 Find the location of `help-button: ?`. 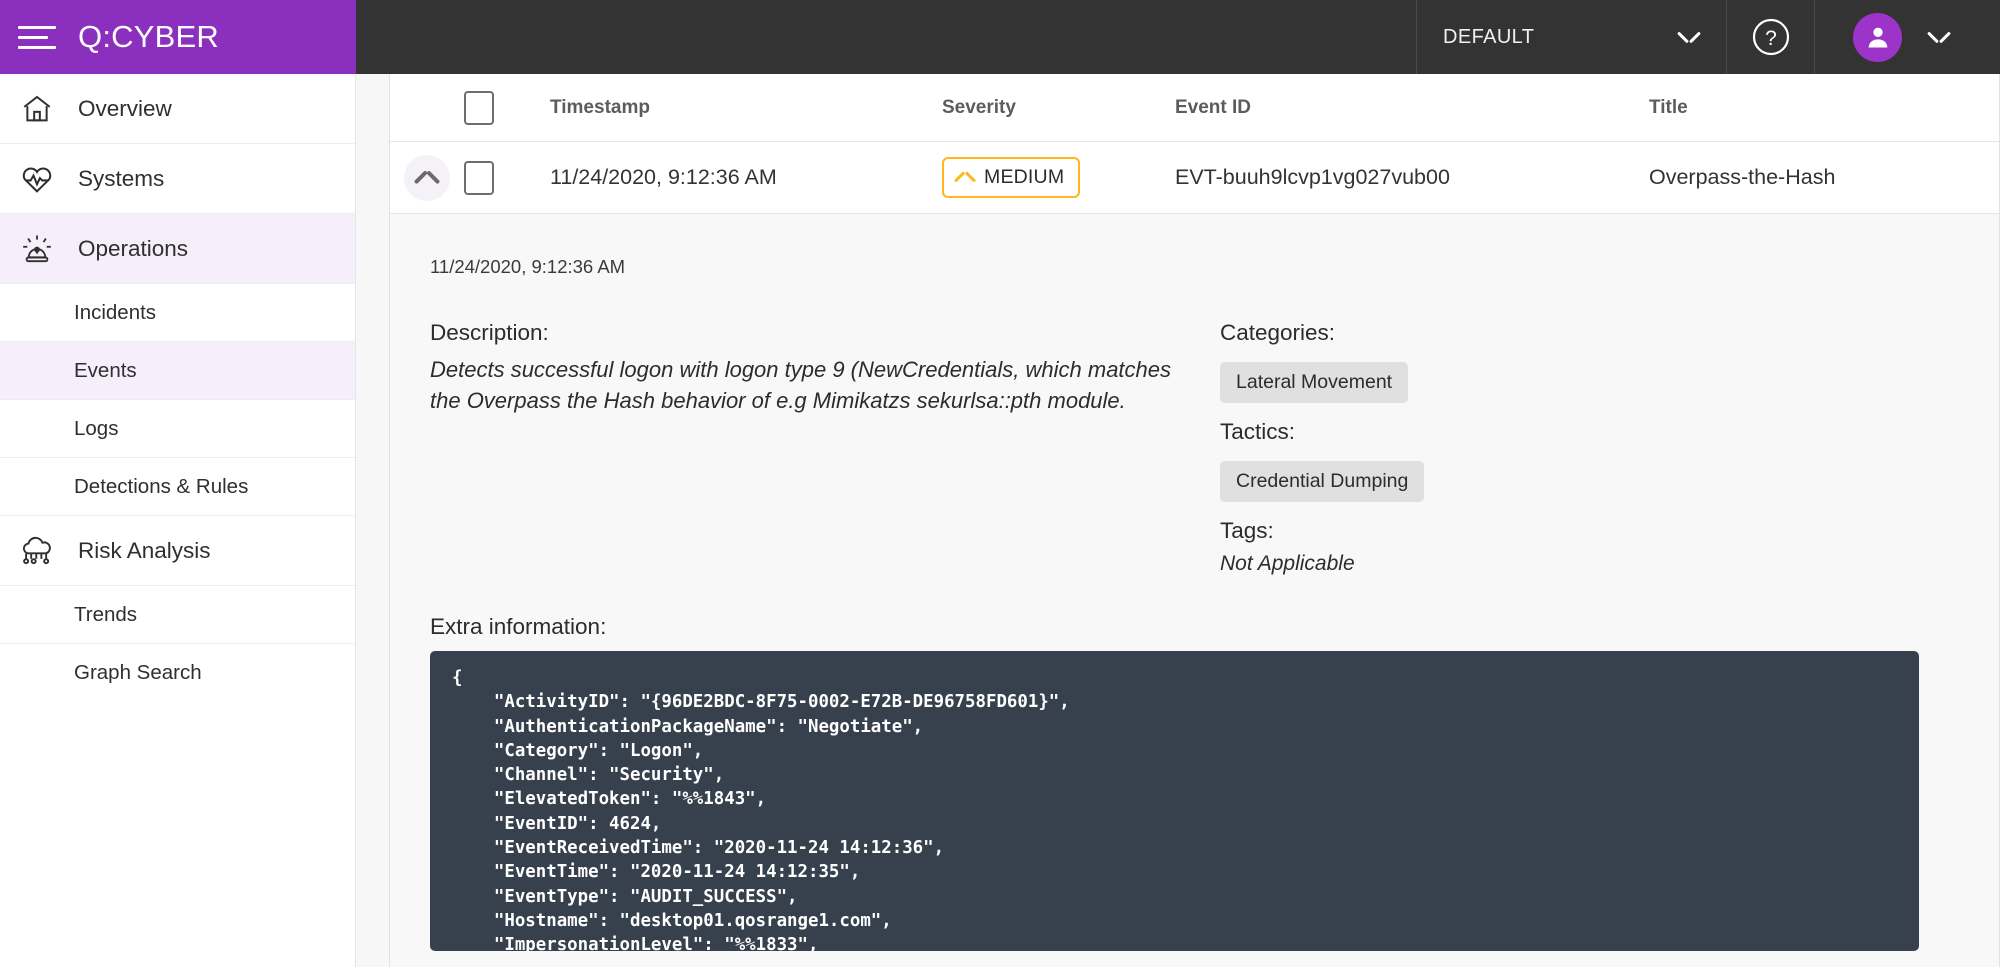

help-button: ? is located at coordinates (1770, 37).